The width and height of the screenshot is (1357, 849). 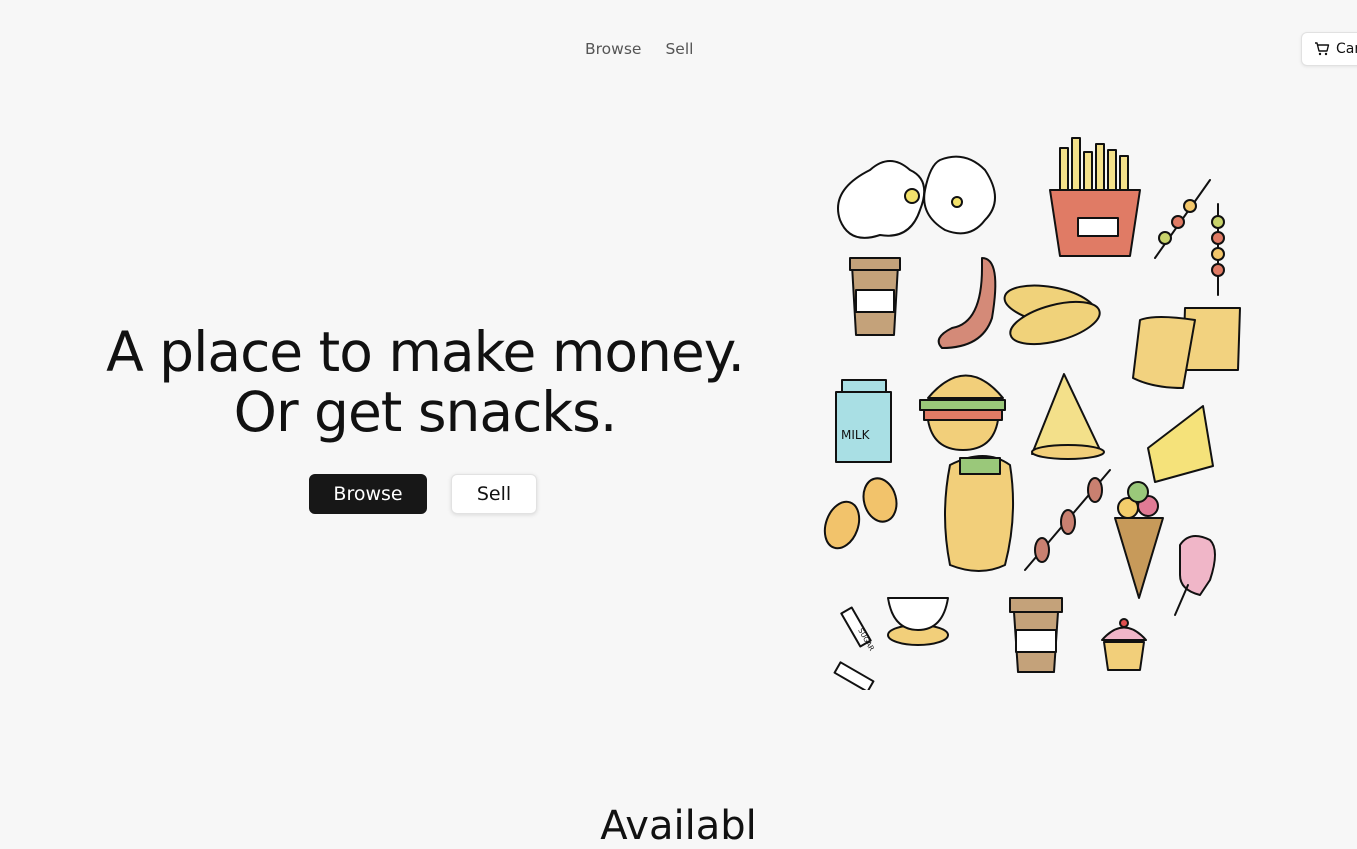 I want to click on fries-icon, so click(x=1095, y=197).